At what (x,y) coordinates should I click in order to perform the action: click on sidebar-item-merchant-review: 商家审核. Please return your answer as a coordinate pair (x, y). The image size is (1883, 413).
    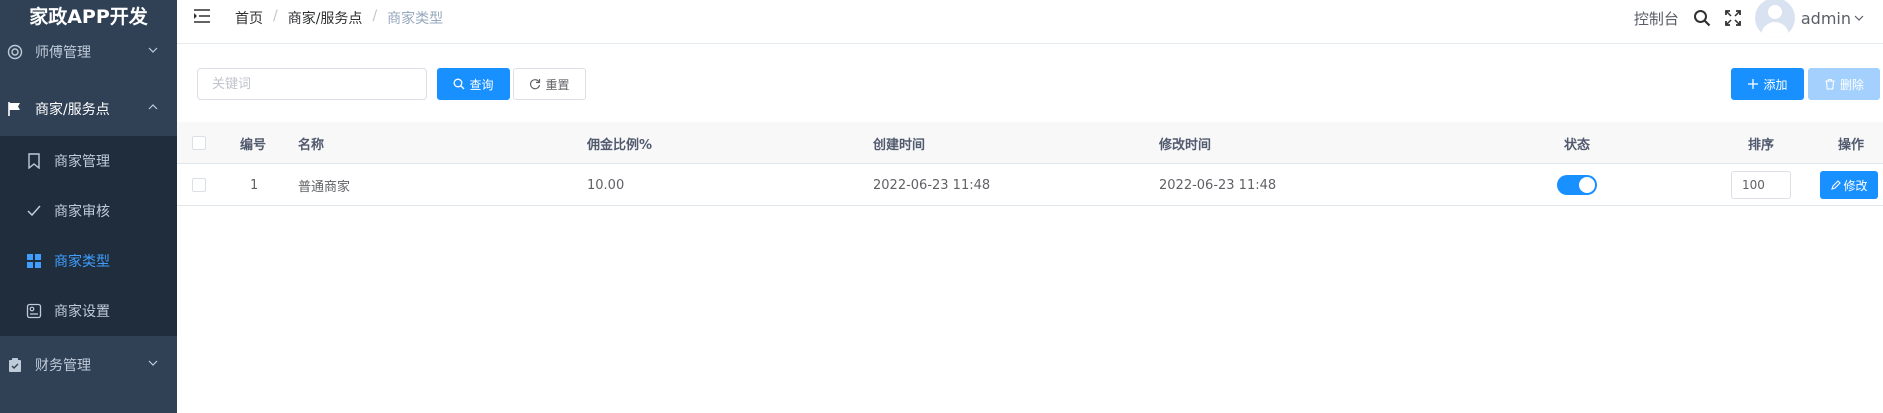
    Looking at the image, I should click on (88, 211).